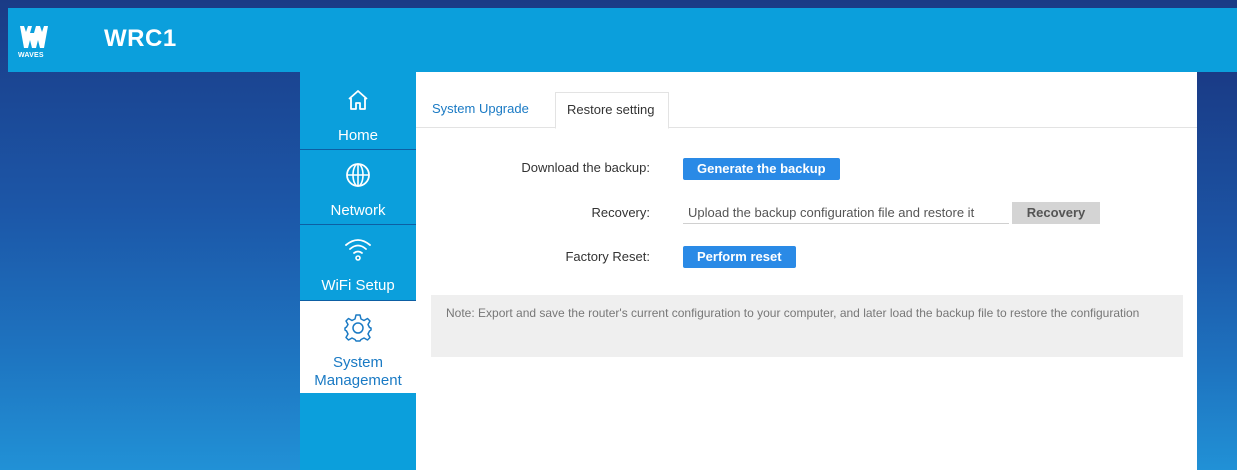 This screenshot has height=470, width=1237. What do you see at coordinates (358, 330) in the screenshot?
I see `gear-icon` at bounding box center [358, 330].